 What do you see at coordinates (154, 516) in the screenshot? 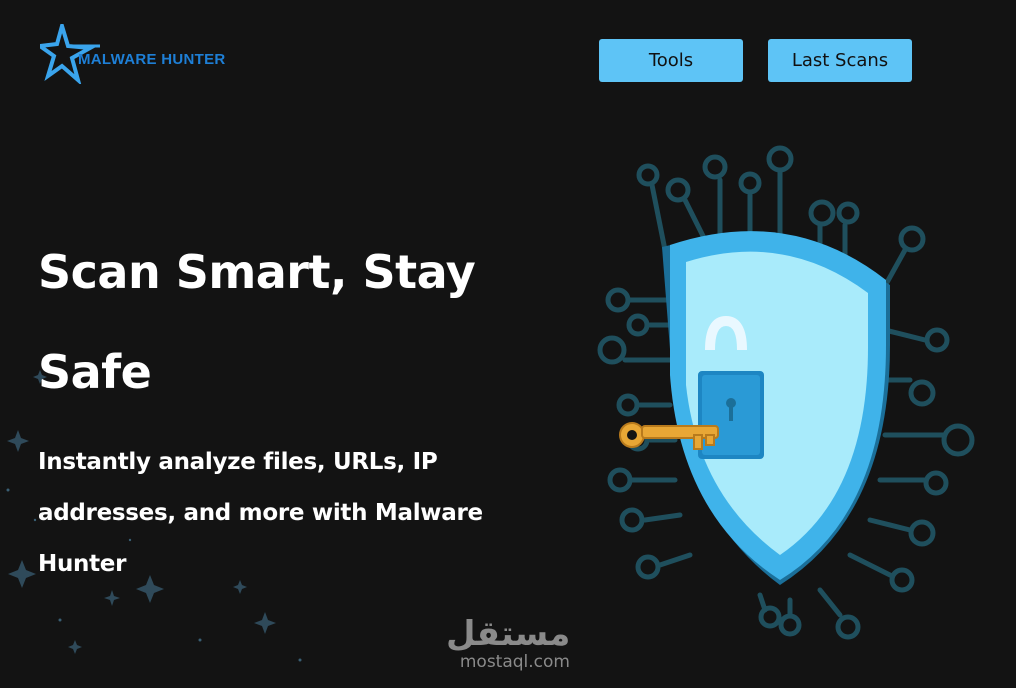
I see `sparkles-decoration` at bounding box center [154, 516].